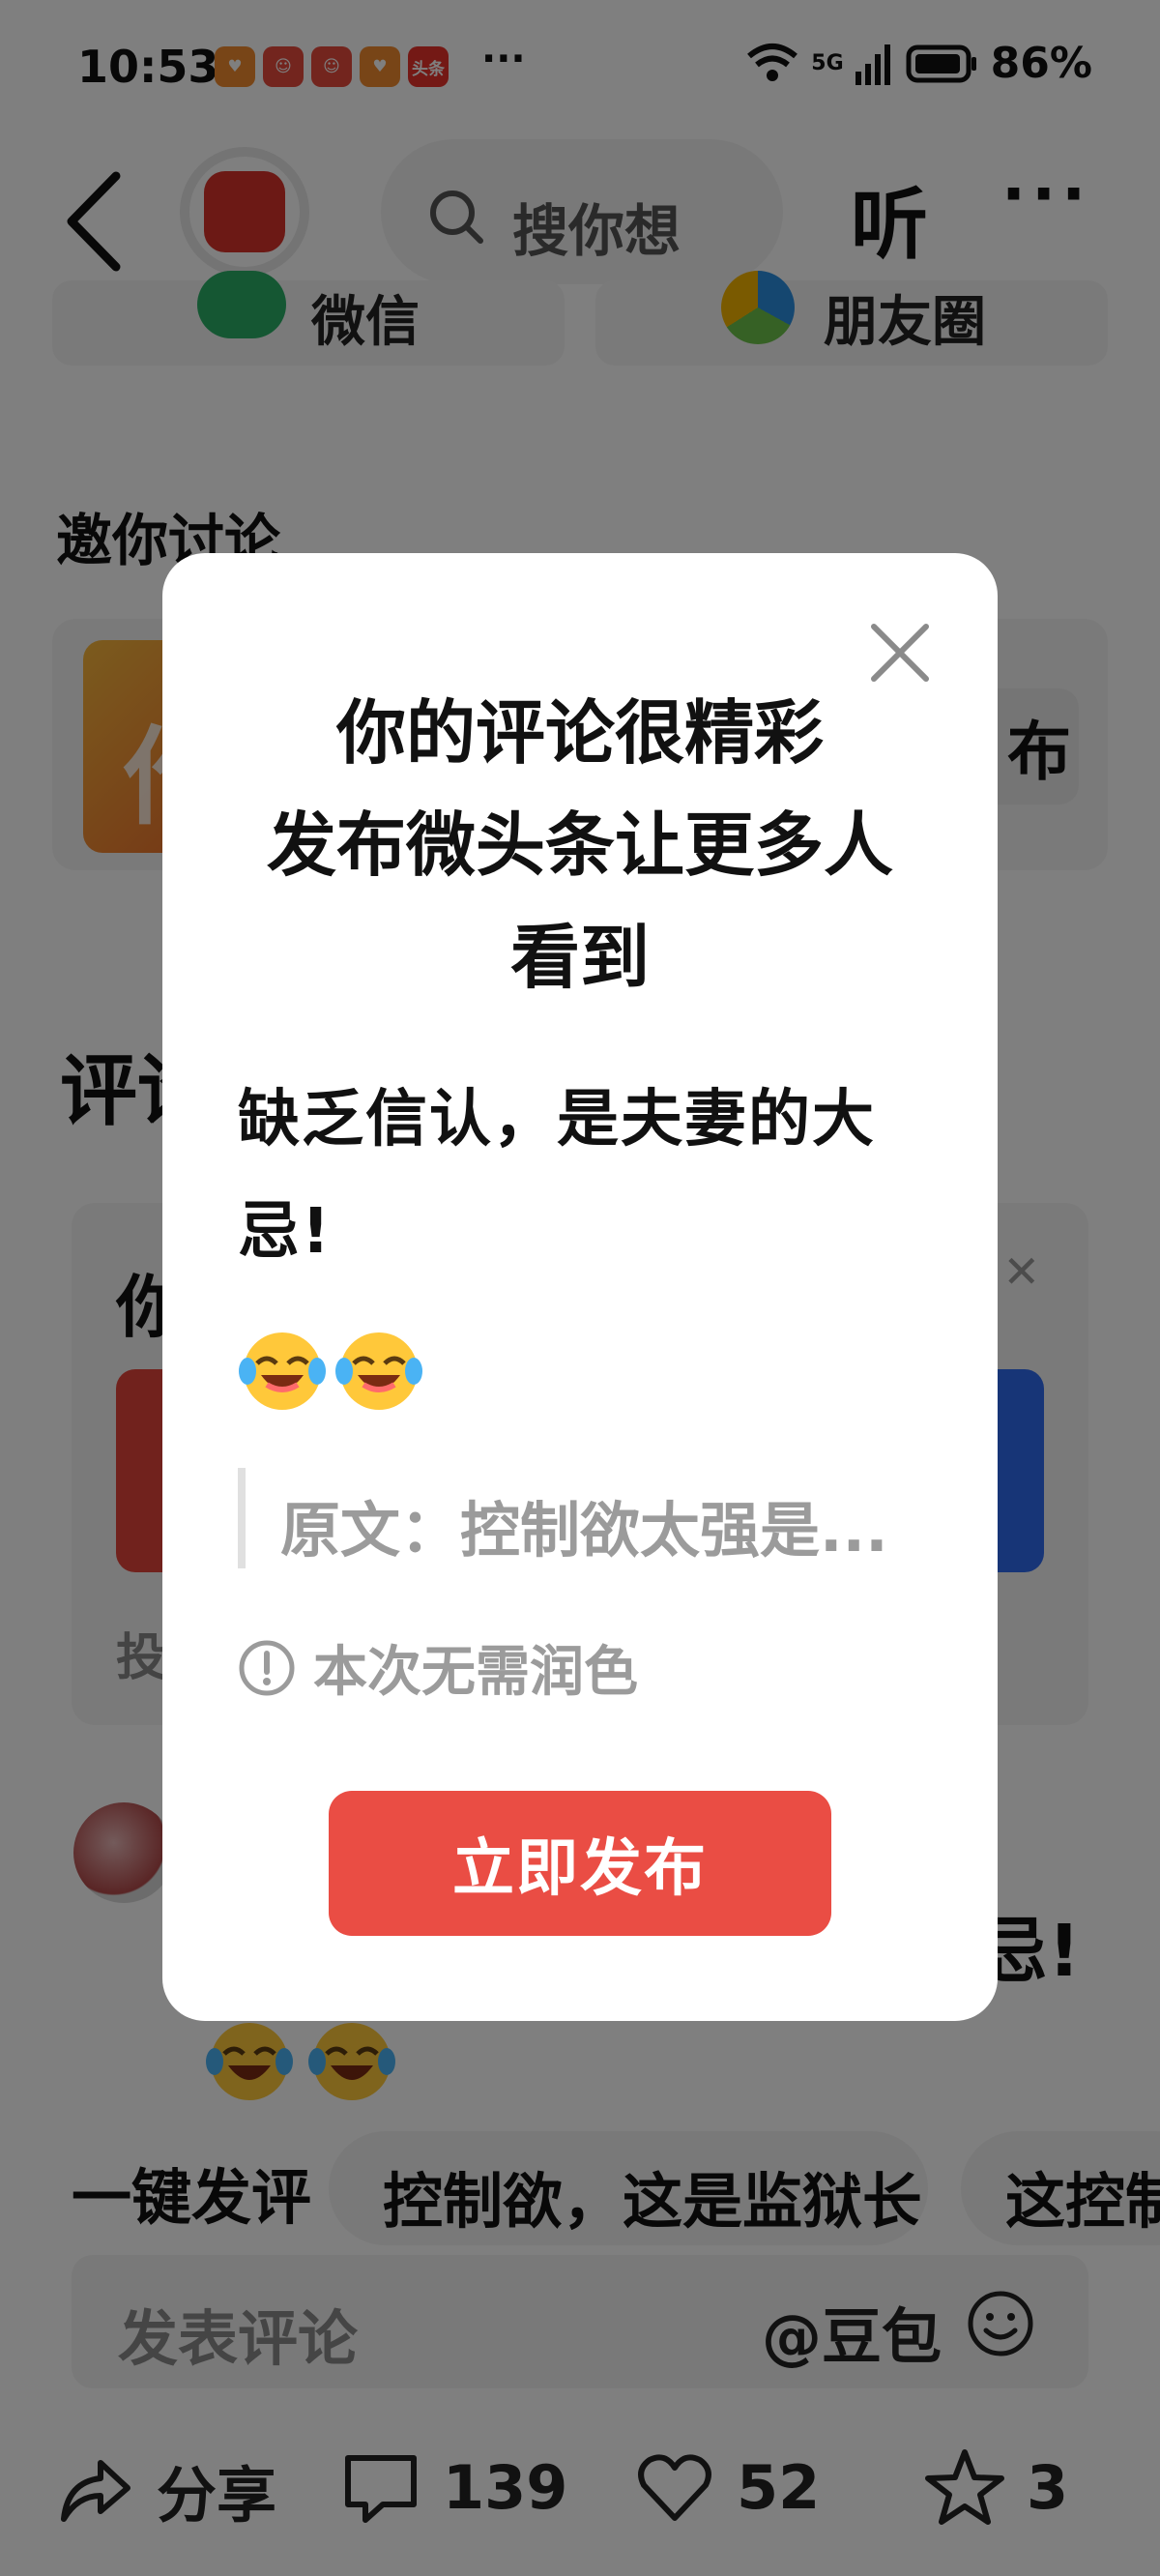 This screenshot has width=1160, height=2576. Describe the element at coordinates (900, 653) in the screenshot. I see `close-icon` at that location.